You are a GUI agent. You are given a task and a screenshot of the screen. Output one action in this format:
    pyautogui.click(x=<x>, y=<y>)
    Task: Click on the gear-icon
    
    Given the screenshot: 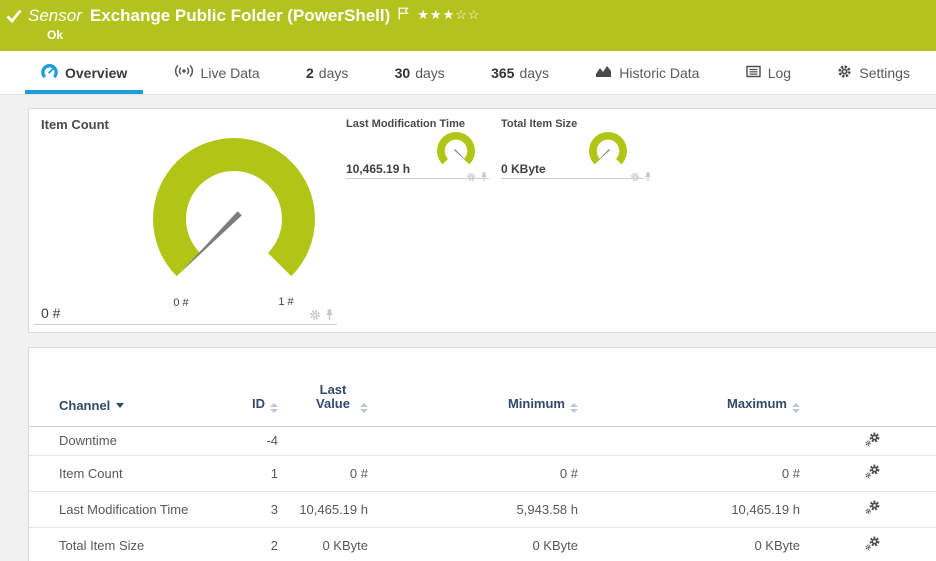 What is the action you would take?
    pyautogui.click(x=844, y=73)
    